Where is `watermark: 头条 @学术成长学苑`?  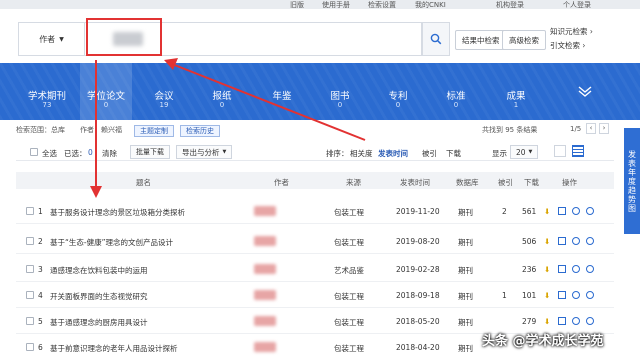 watermark: 头条 @学术成长学苑 is located at coordinates (543, 341).